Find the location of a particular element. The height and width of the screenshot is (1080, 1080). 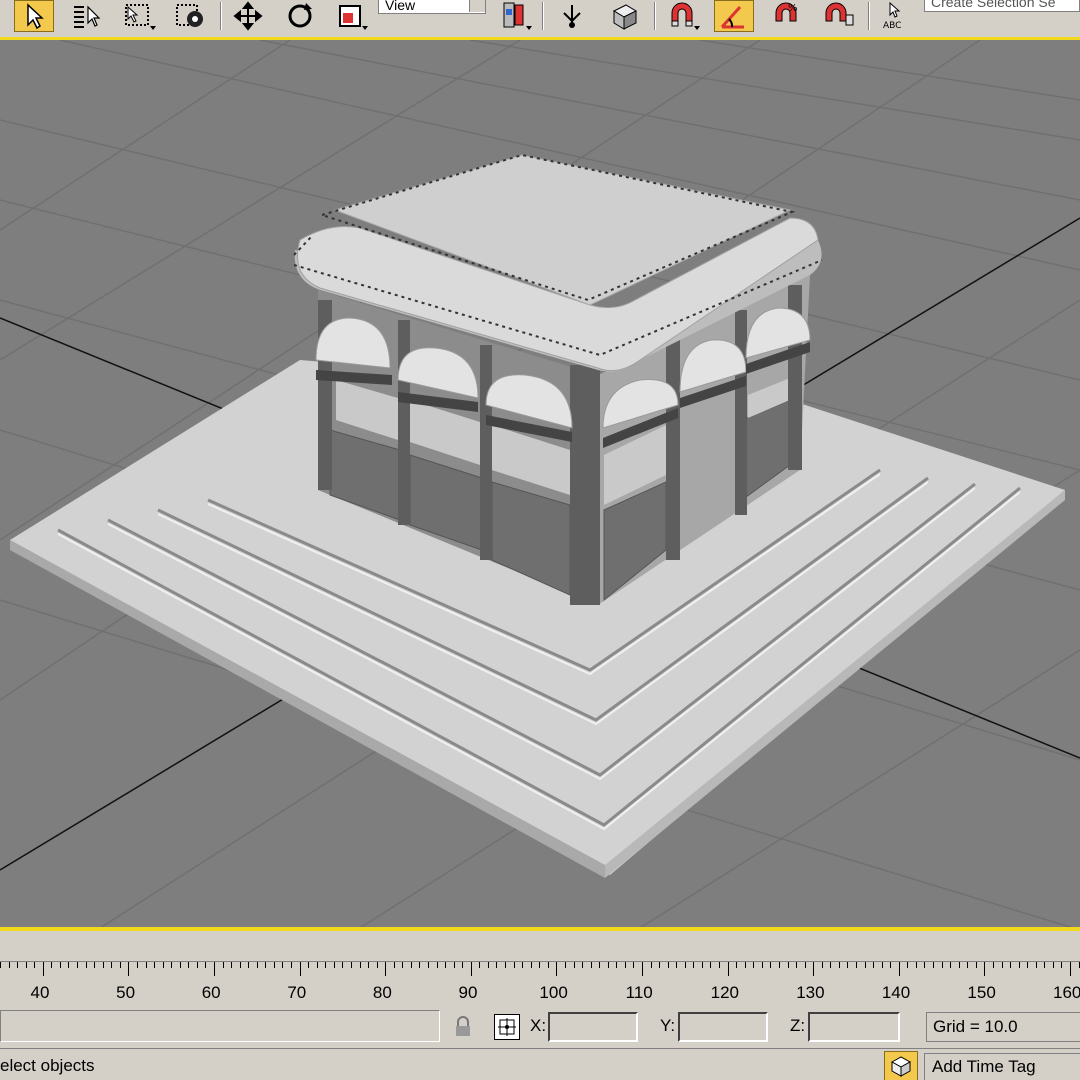

ruler-tick-label: 150 is located at coordinates (981, 992).